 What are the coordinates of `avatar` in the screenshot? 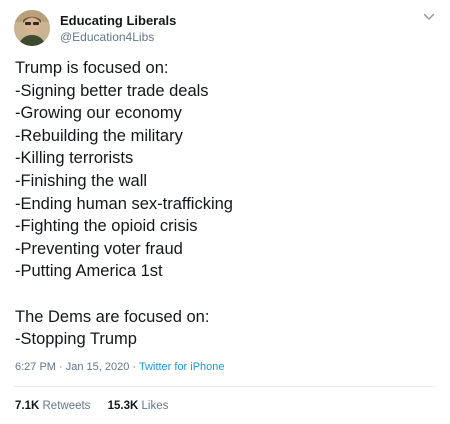 It's located at (32, 28).